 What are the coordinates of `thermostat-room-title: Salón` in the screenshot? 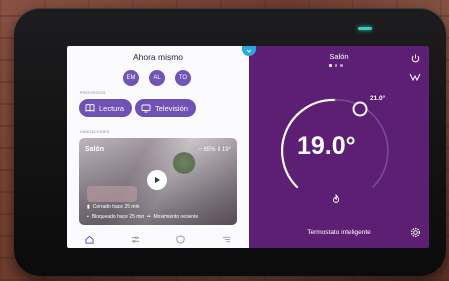 It's located at (339, 56).